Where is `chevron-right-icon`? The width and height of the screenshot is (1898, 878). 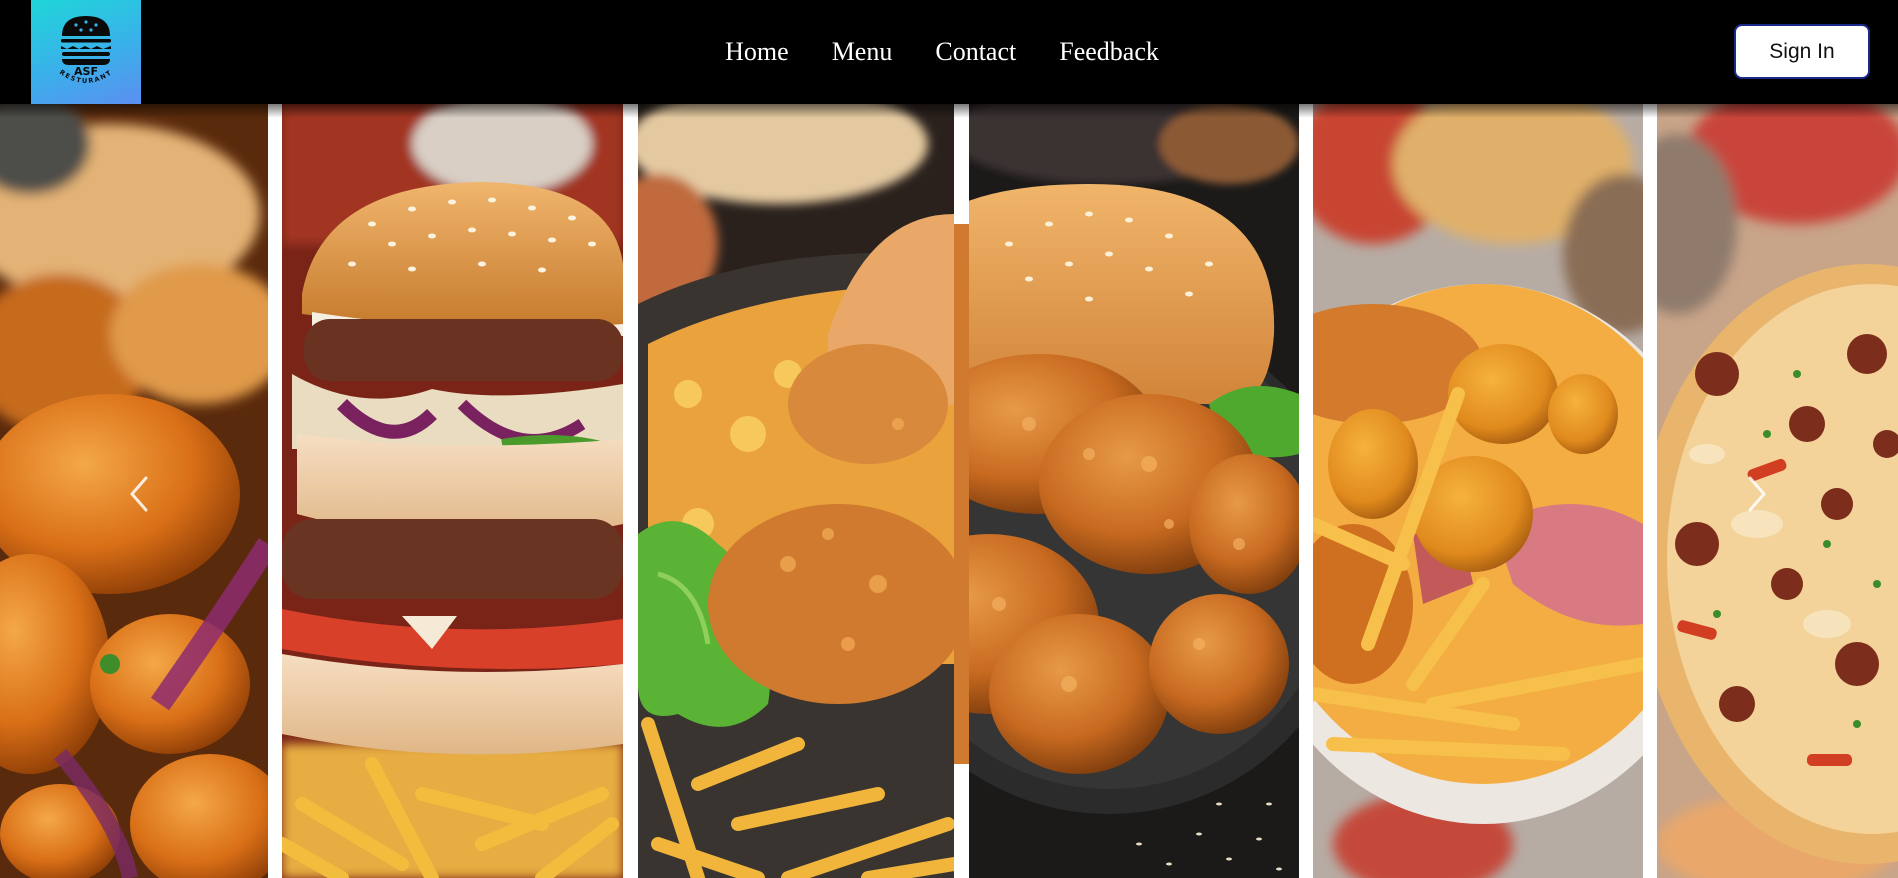
chevron-right-icon is located at coordinates (1757, 494).